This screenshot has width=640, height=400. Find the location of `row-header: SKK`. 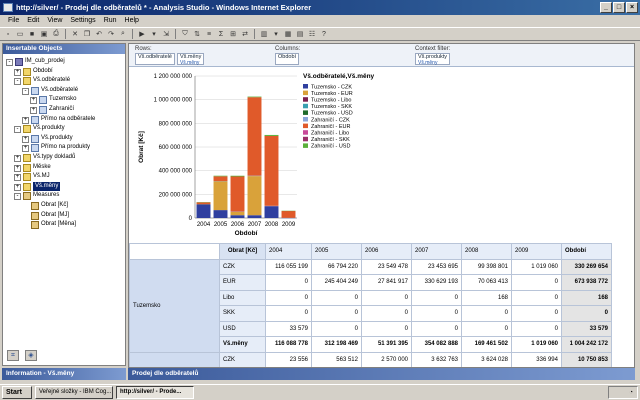

row-header: SKK is located at coordinates (242, 313).